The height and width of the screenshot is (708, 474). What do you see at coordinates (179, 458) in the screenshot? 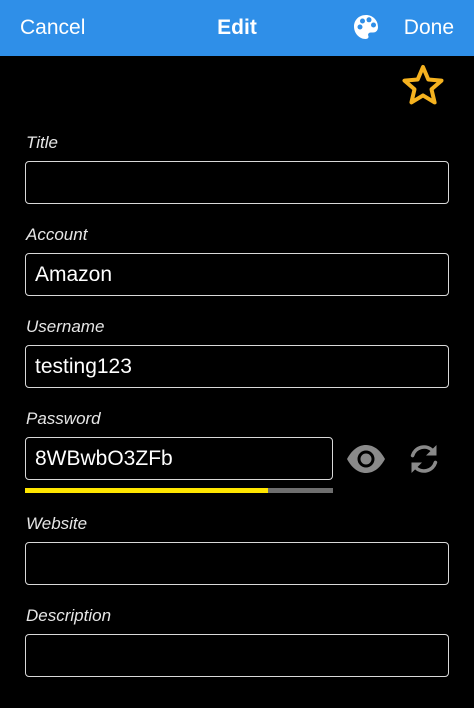
I see `password-input` at bounding box center [179, 458].